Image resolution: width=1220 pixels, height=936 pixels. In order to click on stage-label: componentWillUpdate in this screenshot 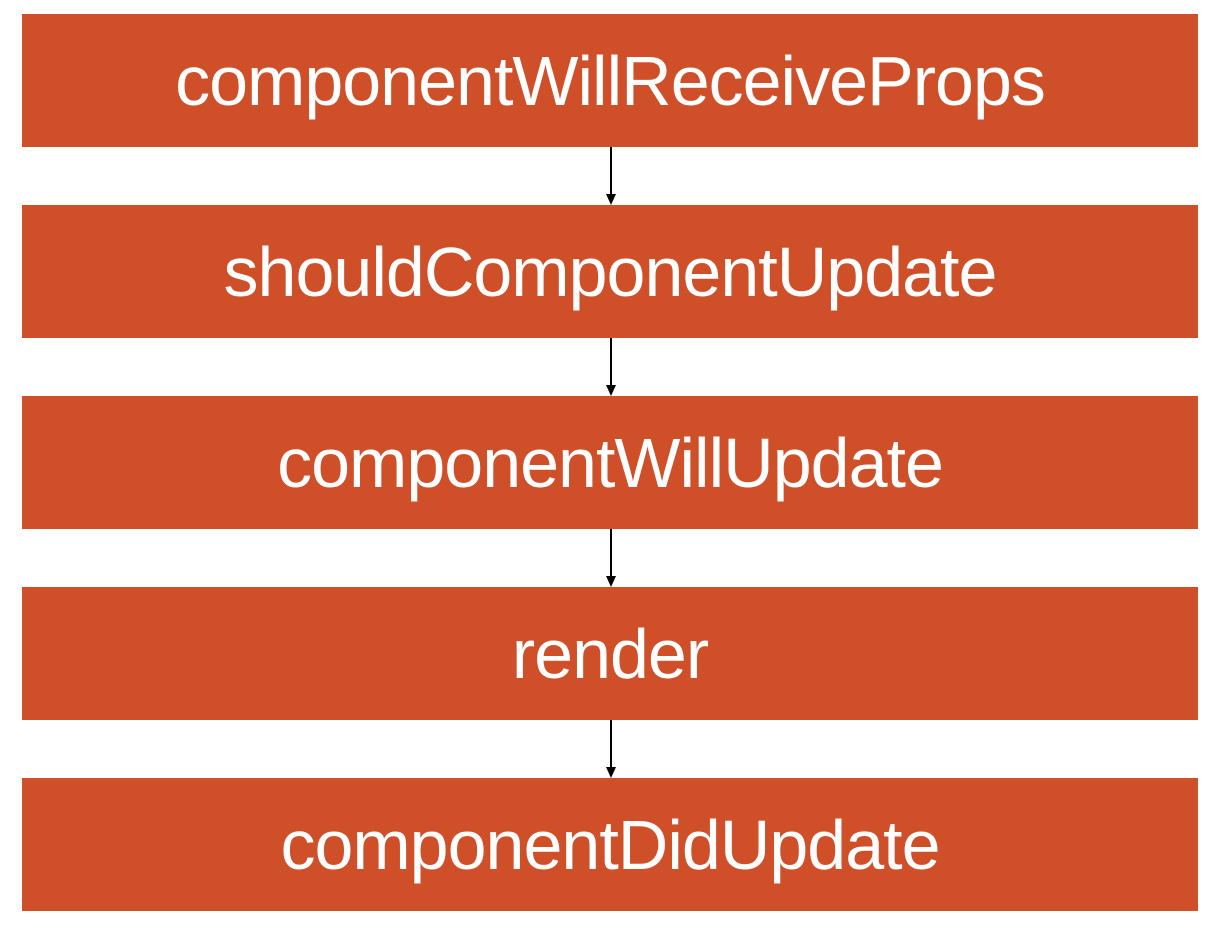, I will do `click(610, 462)`.